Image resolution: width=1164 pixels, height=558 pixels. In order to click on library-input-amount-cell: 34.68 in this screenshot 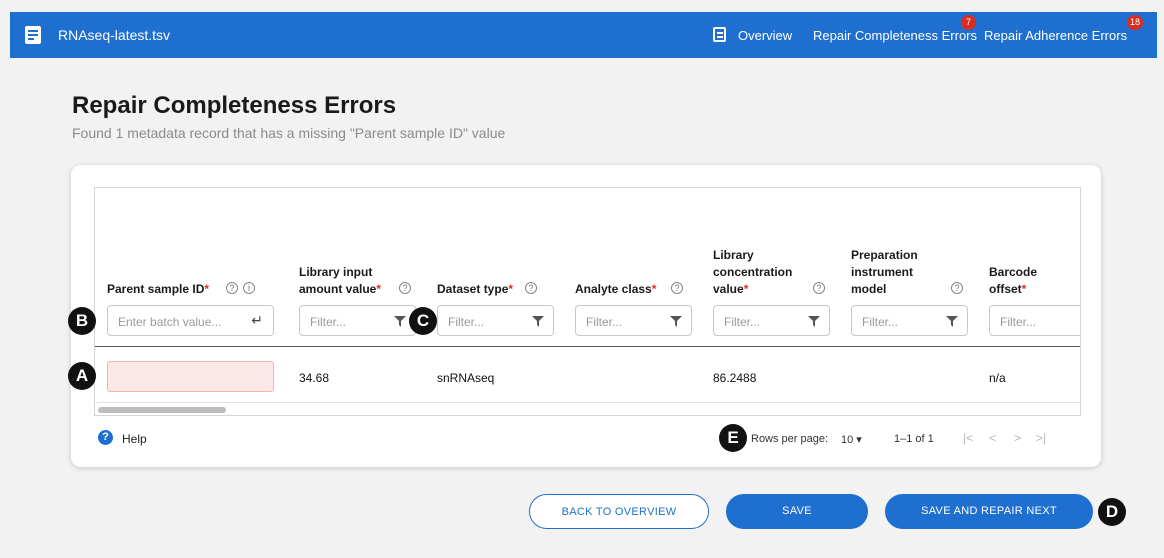, I will do `click(314, 378)`.